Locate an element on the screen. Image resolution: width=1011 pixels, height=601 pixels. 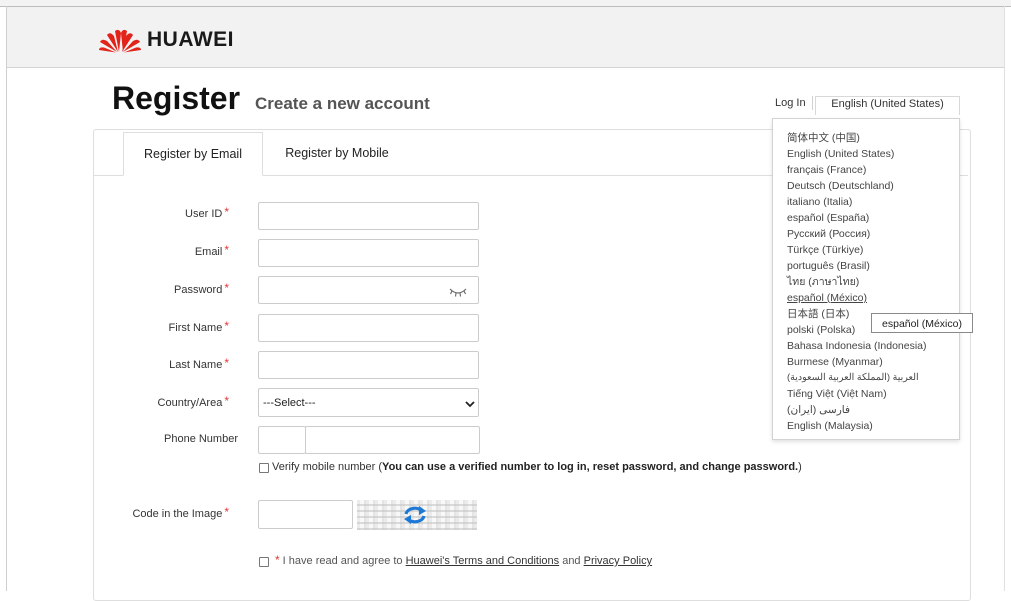
captcha-input is located at coordinates (305, 514).